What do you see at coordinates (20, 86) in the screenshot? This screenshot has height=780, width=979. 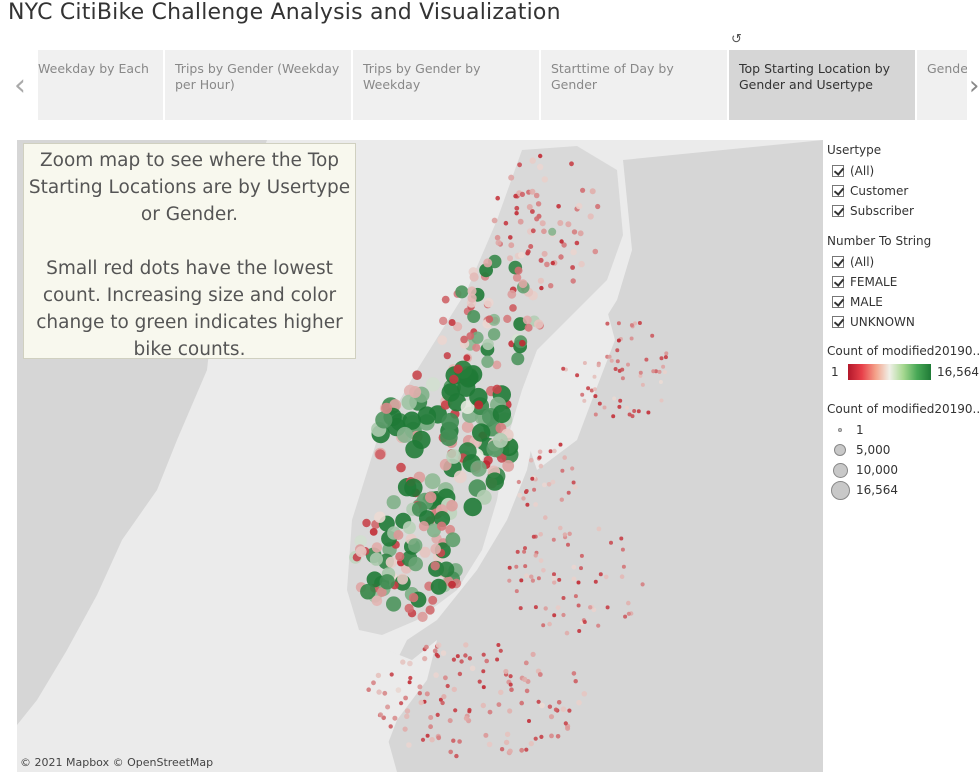 I see `chevron-left-icon: ‹` at bounding box center [20, 86].